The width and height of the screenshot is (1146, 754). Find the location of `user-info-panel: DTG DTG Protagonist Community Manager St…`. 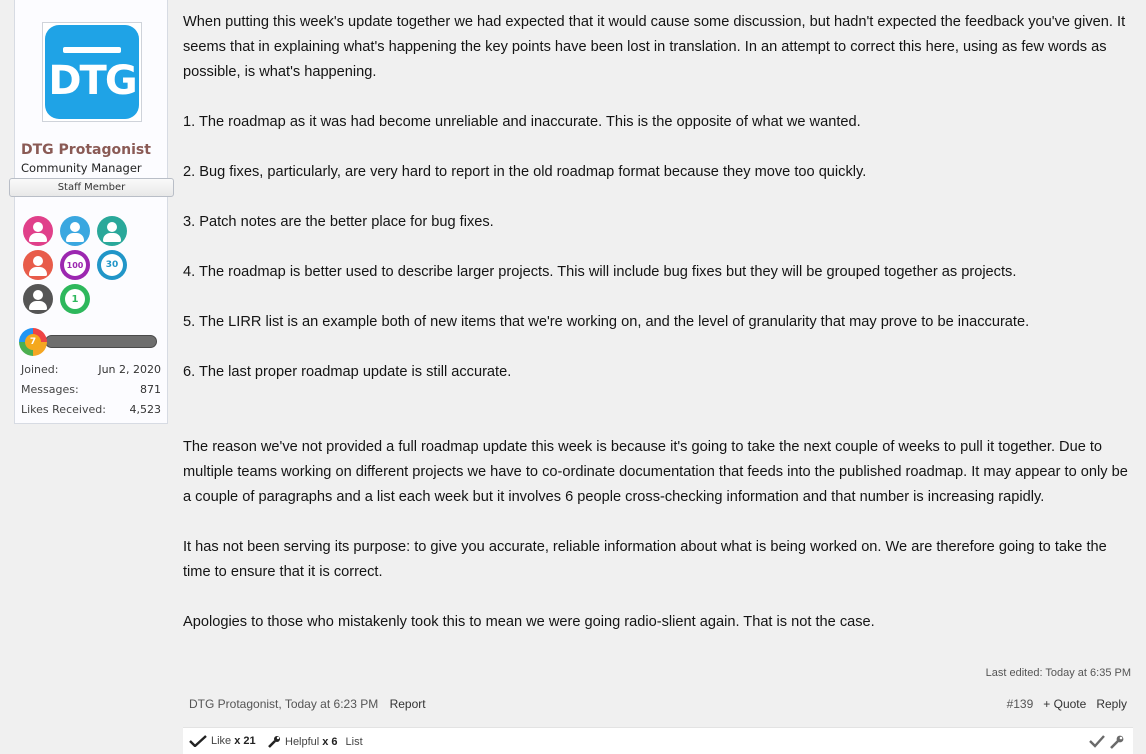

user-info-panel: DTG DTG Protagonist Community Manager St… is located at coordinates (91, 212).